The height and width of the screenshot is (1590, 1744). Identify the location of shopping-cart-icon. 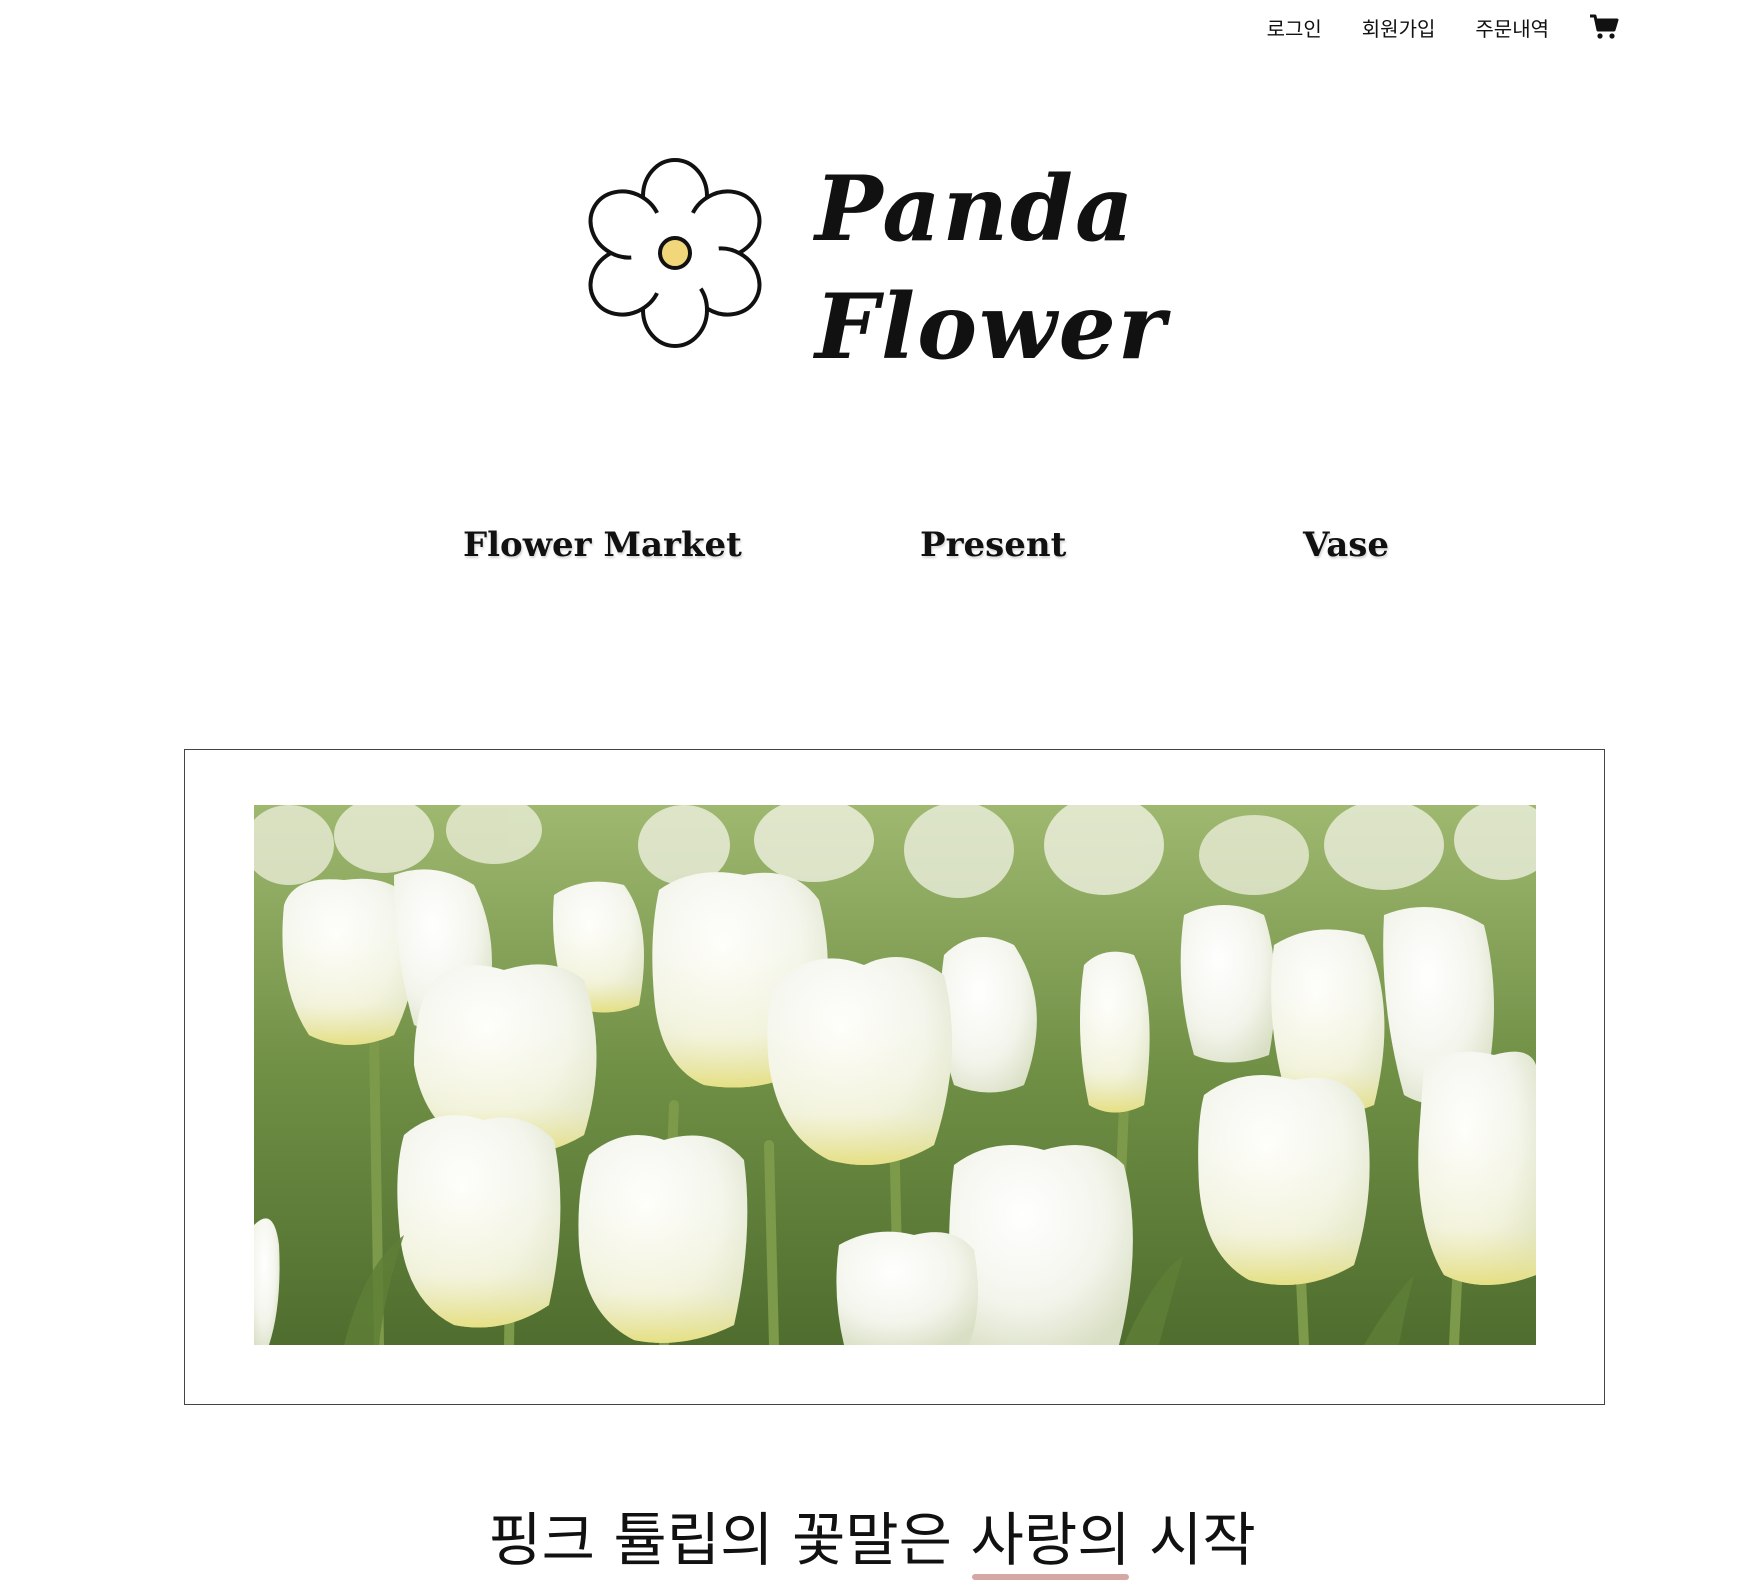
(1604, 27).